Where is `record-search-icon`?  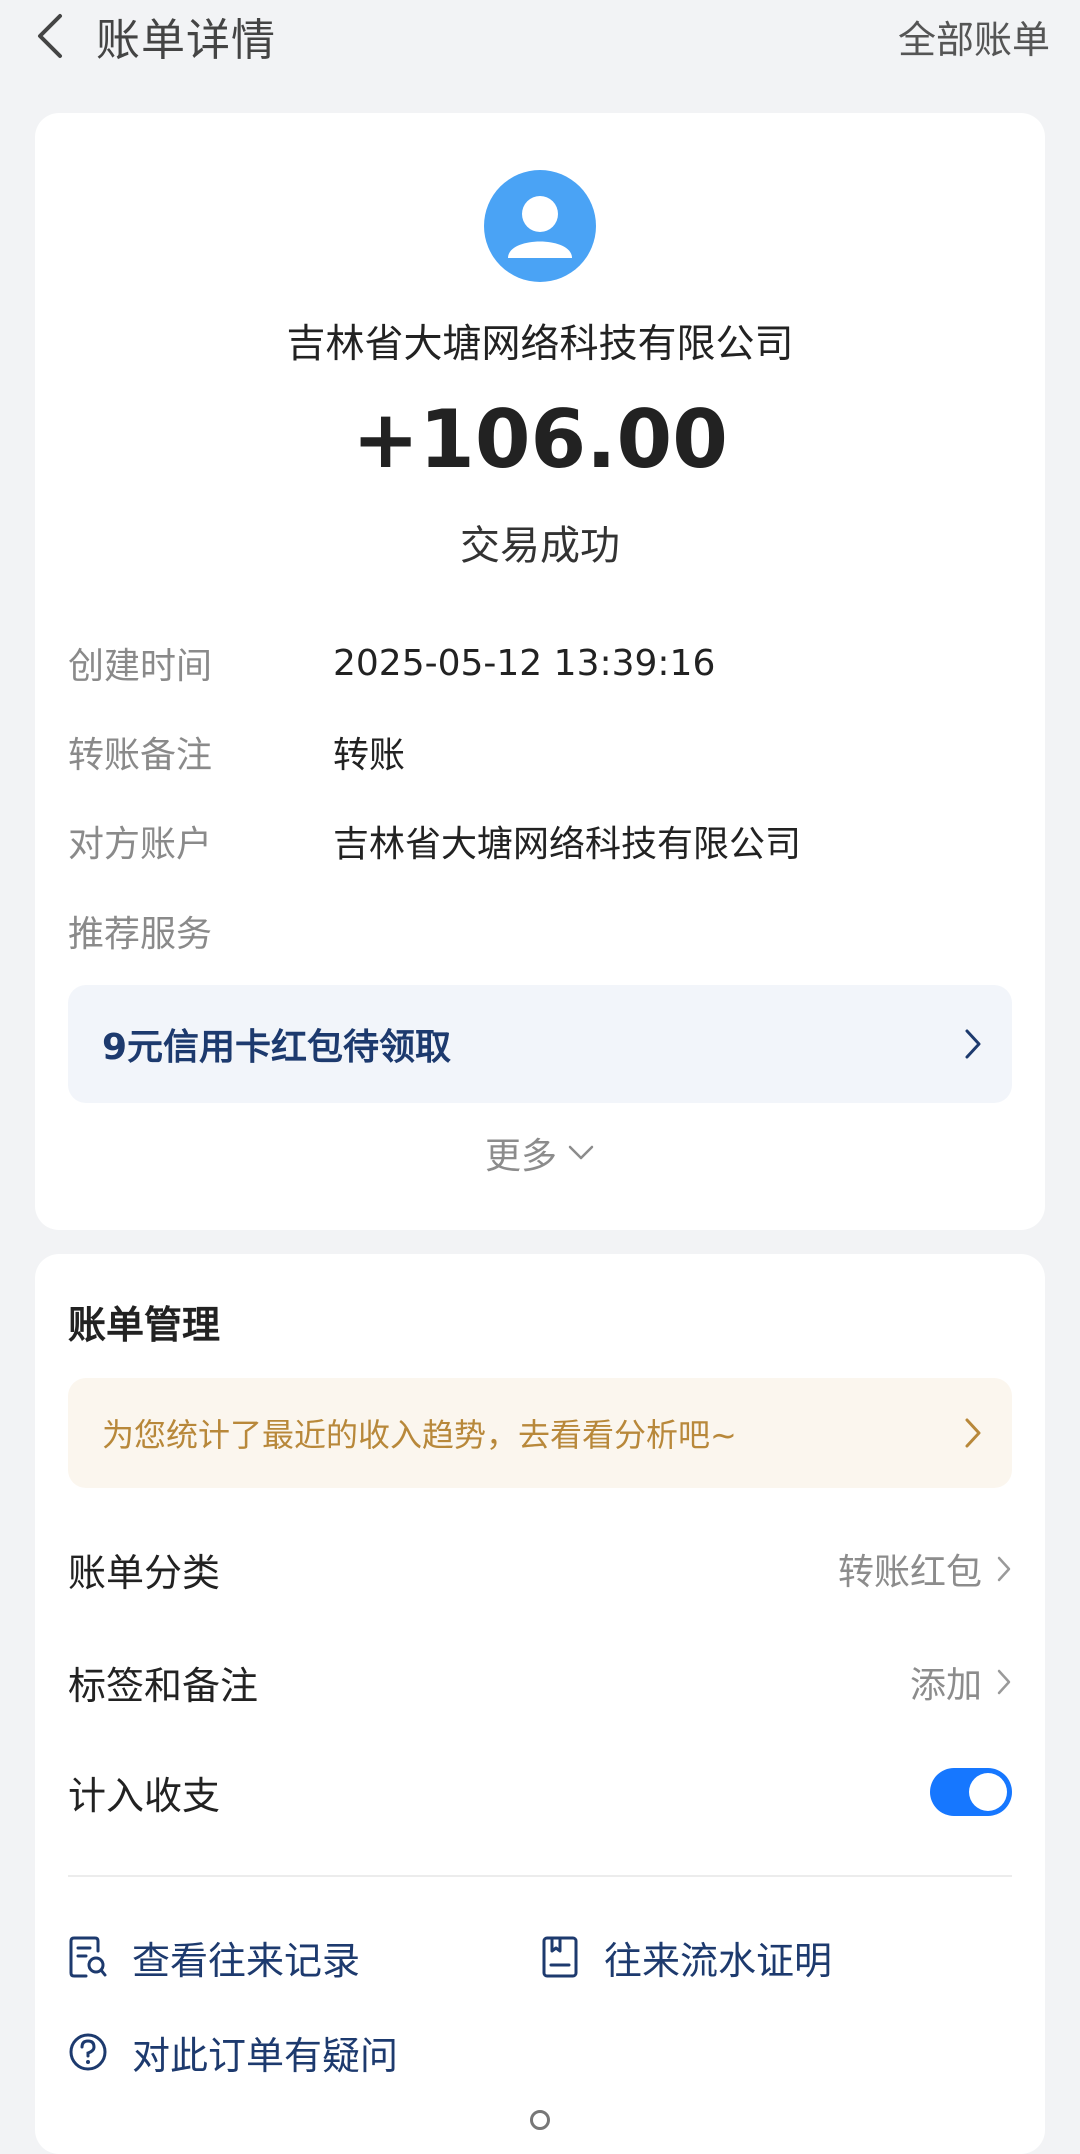
record-search-icon is located at coordinates (88, 1957).